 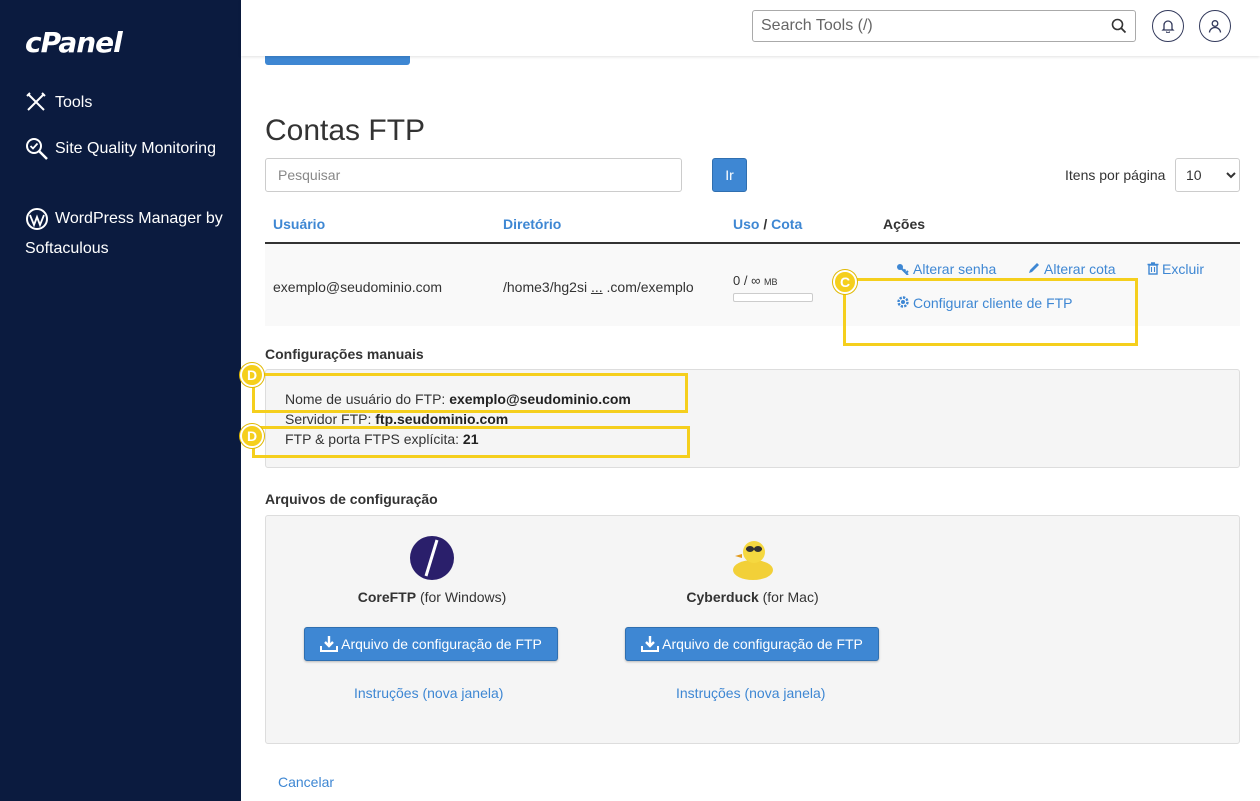 What do you see at coordinates (37, 149) in the screenshot?
I see `magnifier-check-icon` at bounding box center [37, 149].